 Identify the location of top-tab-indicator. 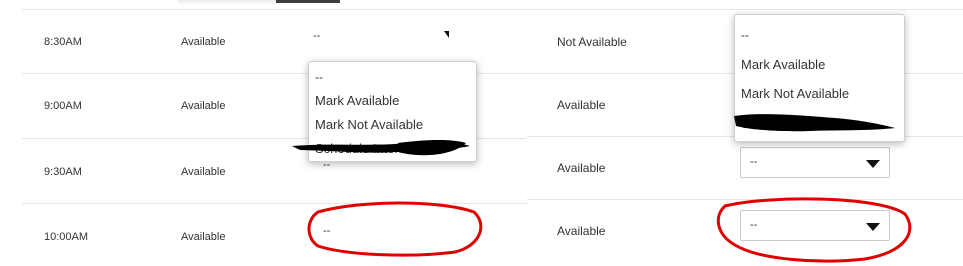
(308, 1).